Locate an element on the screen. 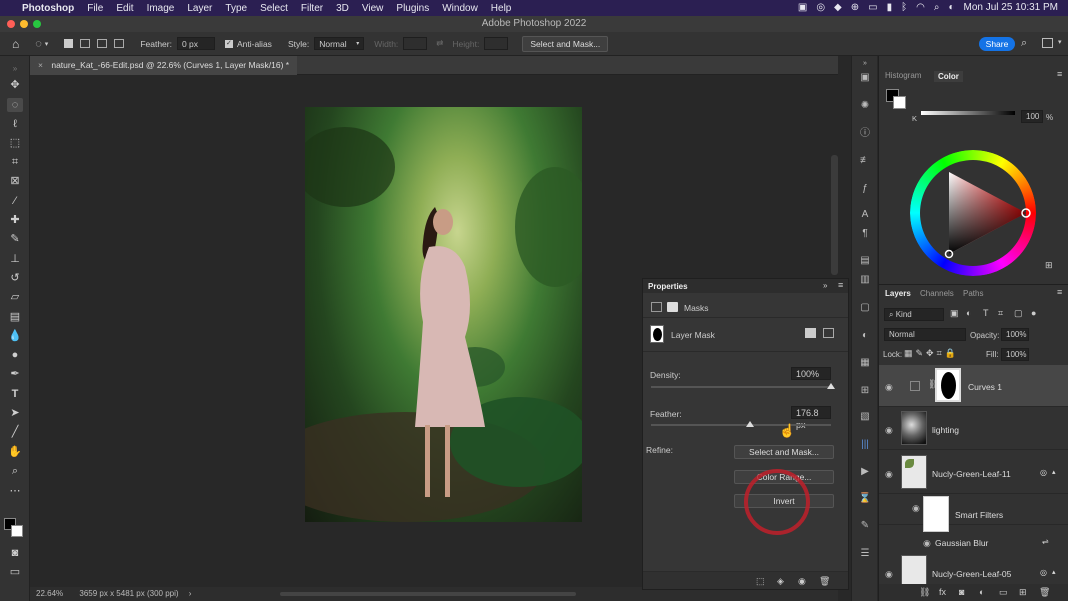  tab-color: Color is located at coordinates (948, 76).